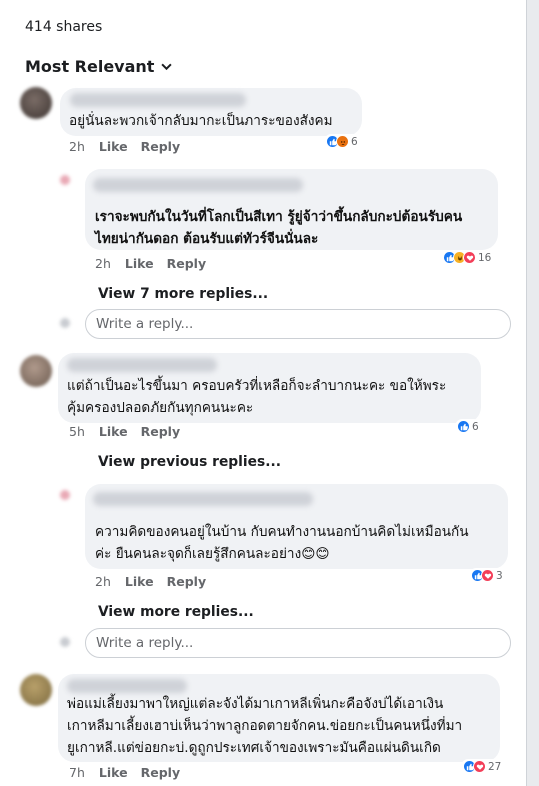  I want to click on reaction-count: 16, so click(485, 257).